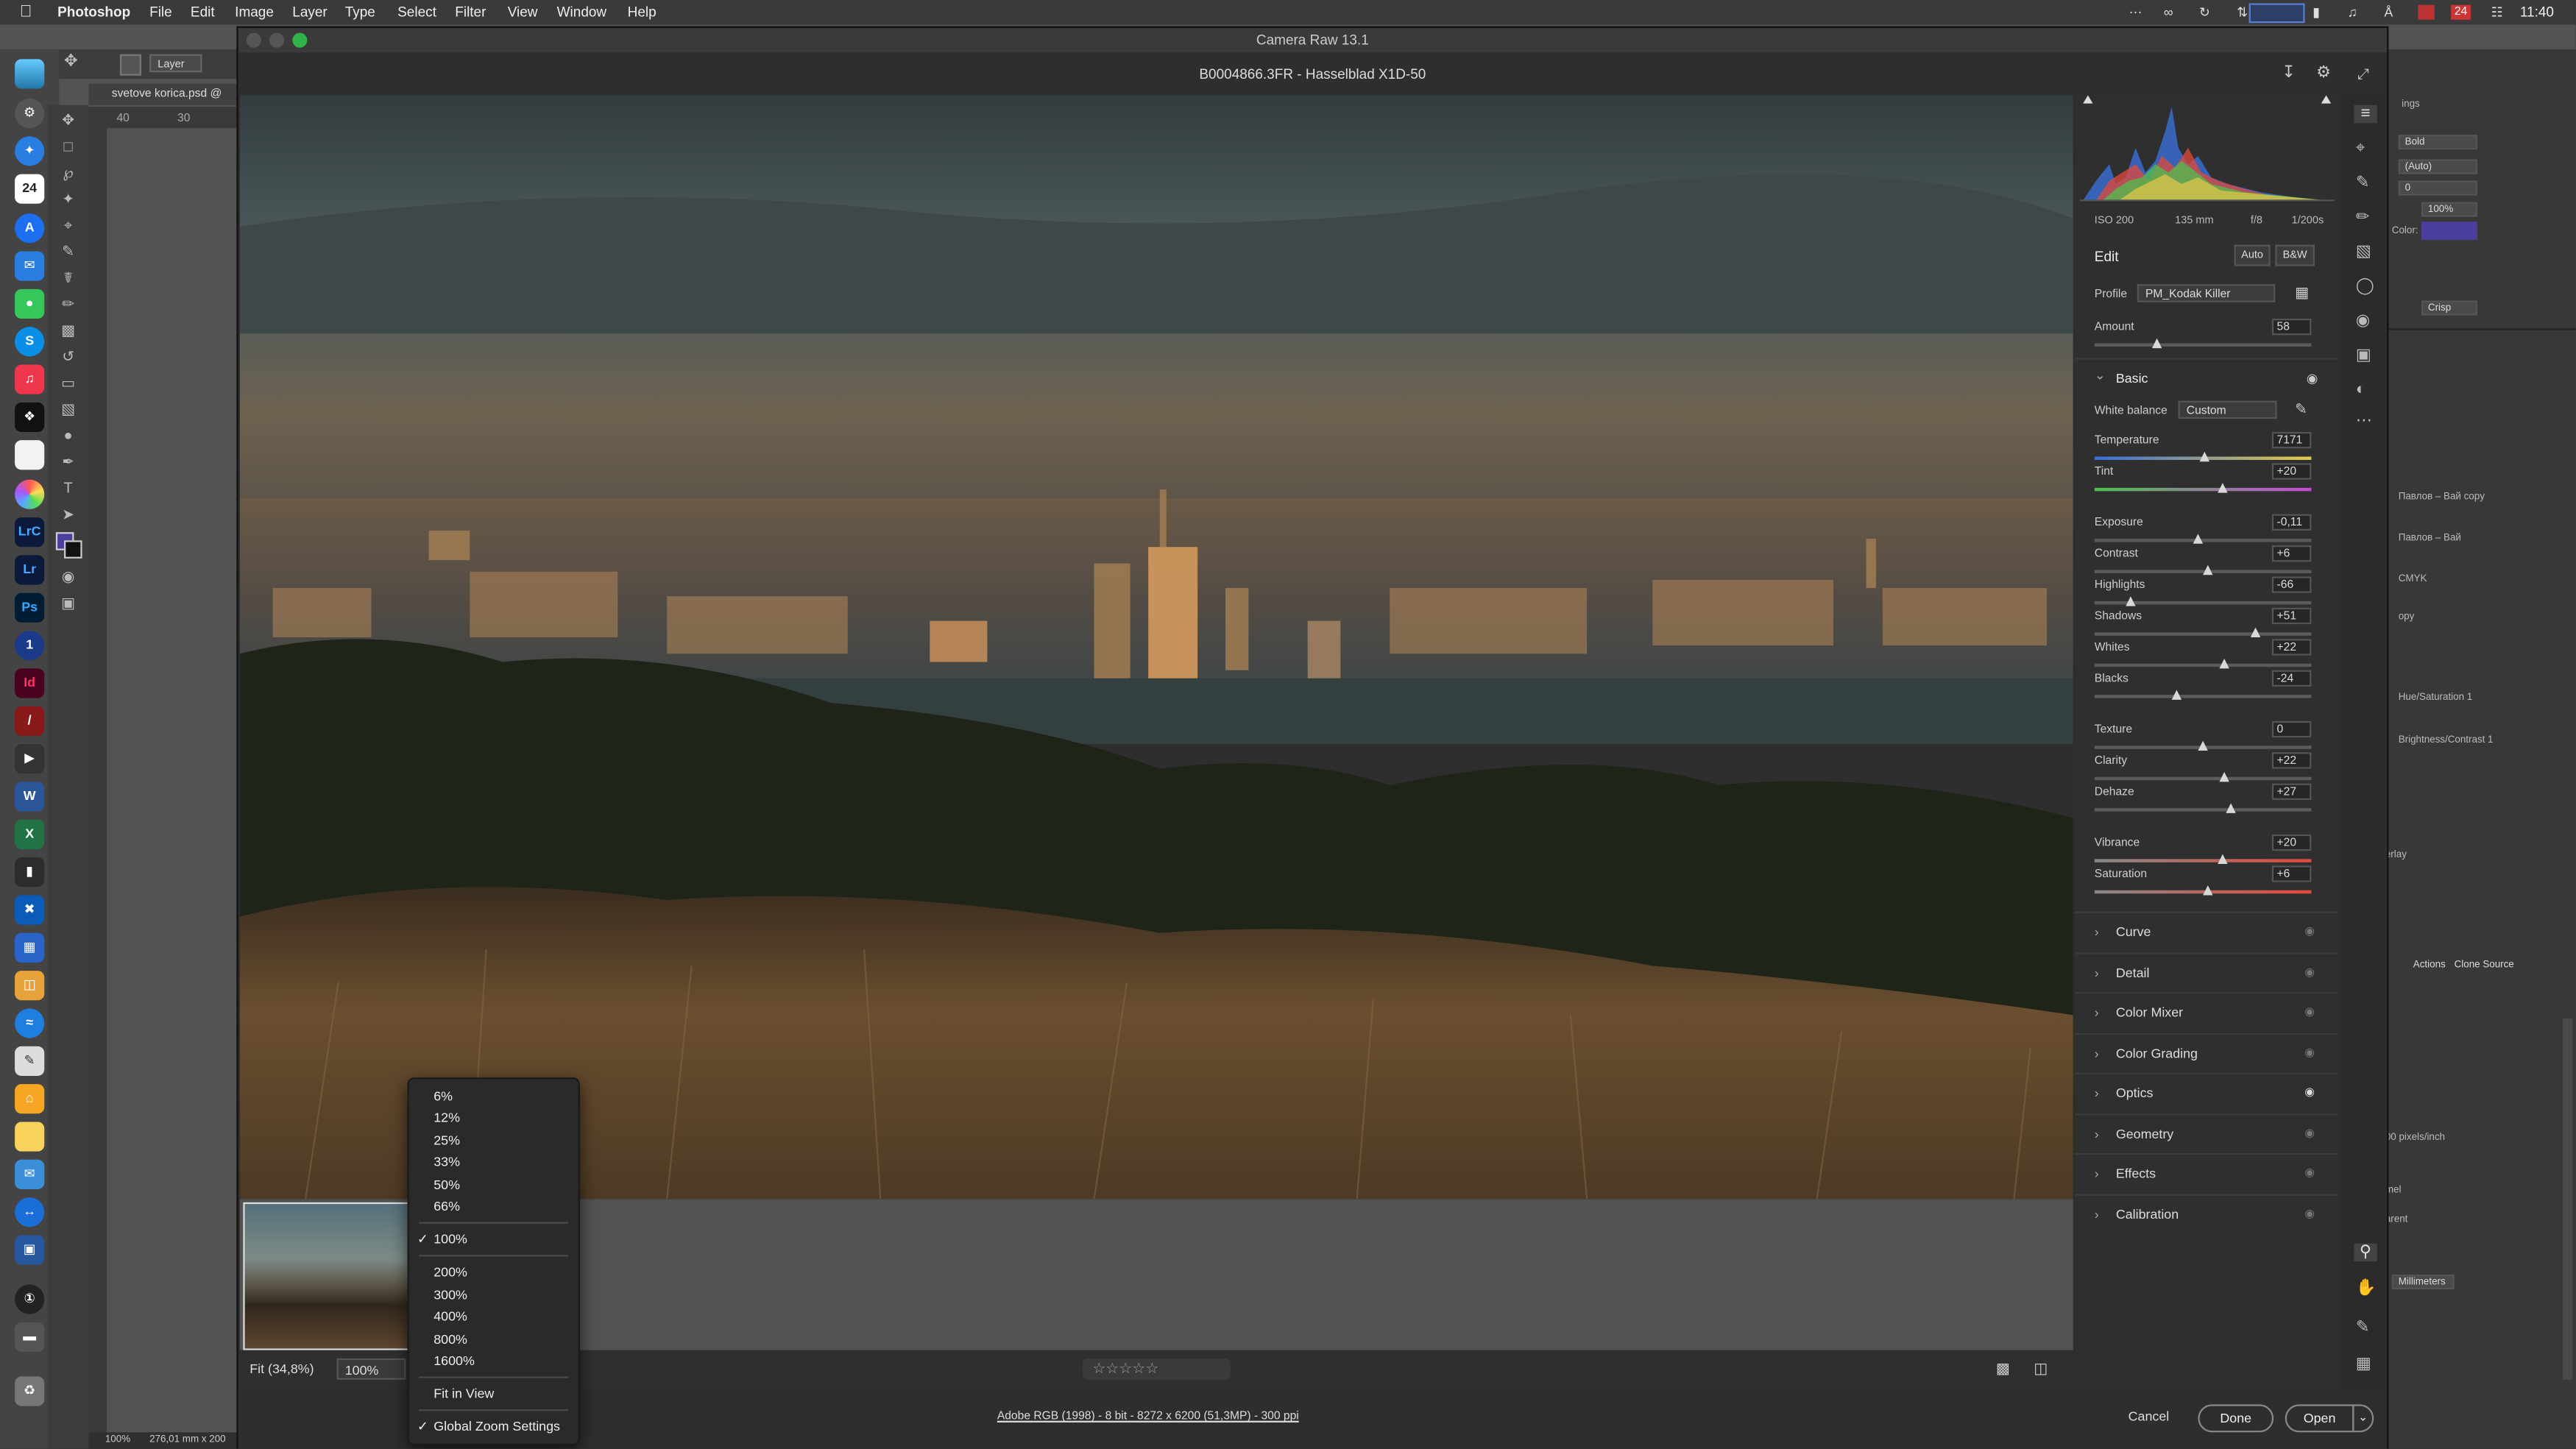 This screenshot has width=2576, height=1449. What do you see at coordinates (416, 12) in the screenshot?
I see `menu-select: Select` at bounding box center [416, 12].